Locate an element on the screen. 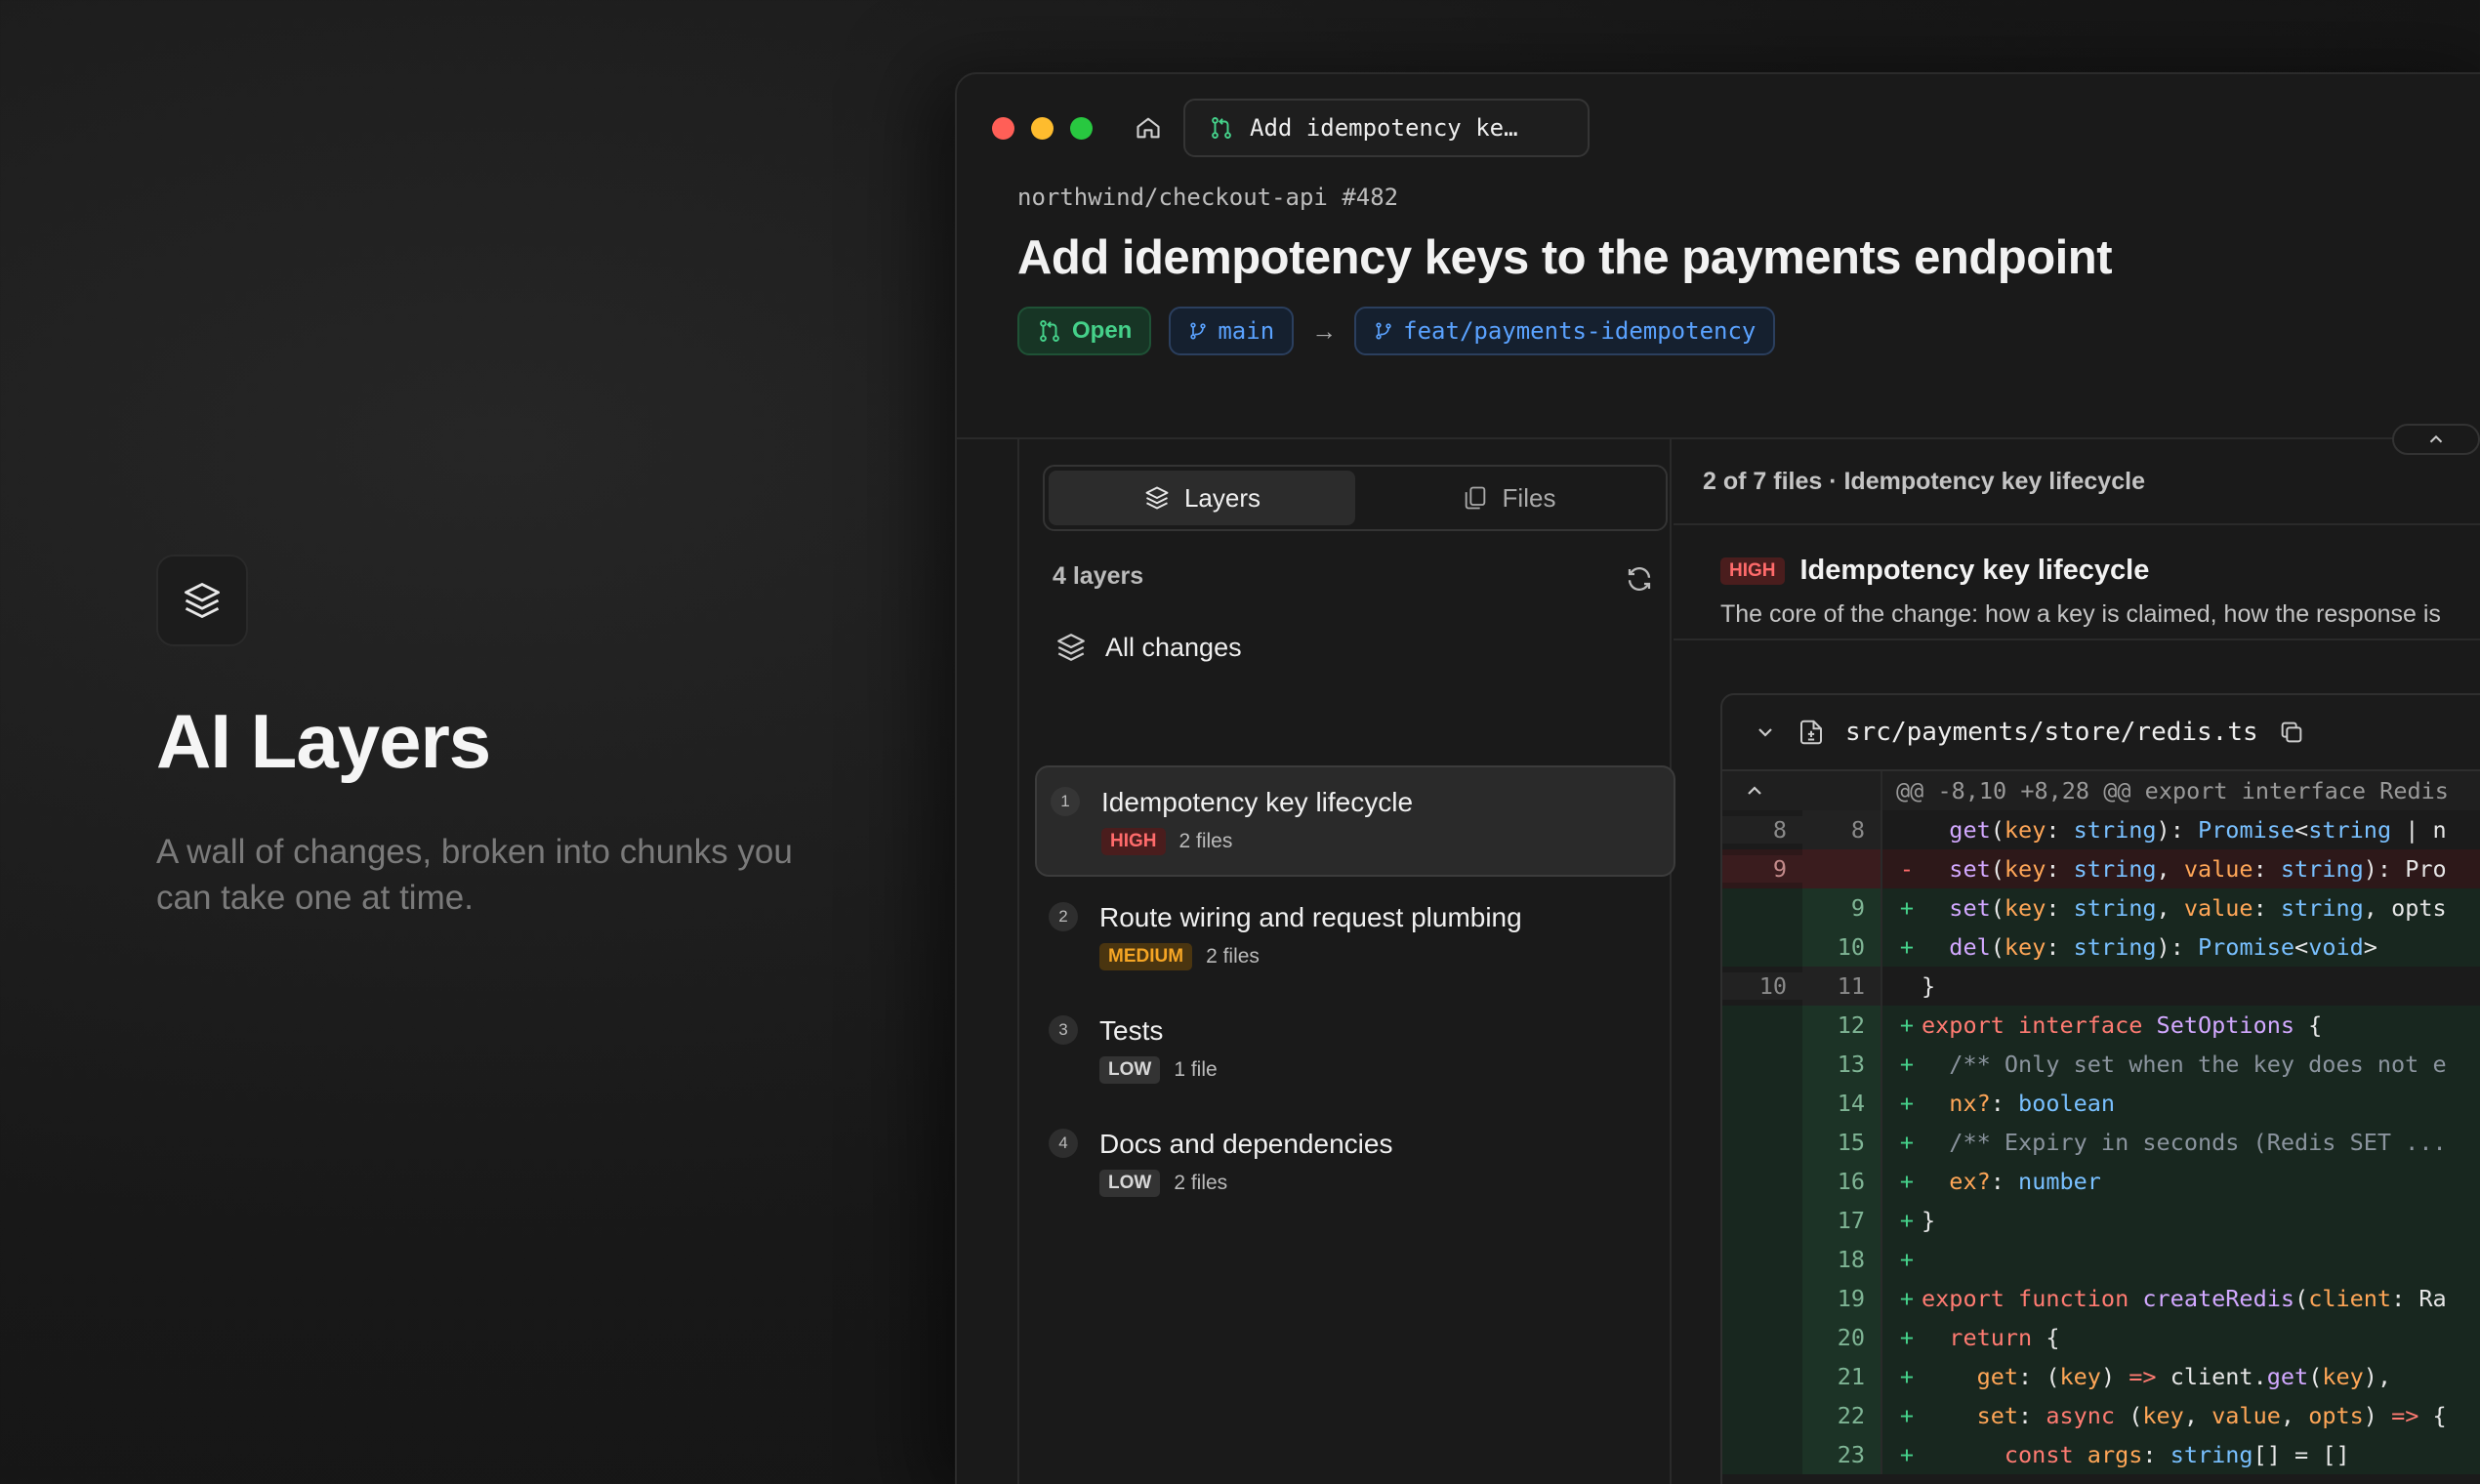 The image size is (2480, 1484). layer-count: 4 layers is located at coordinates (1098, 576).